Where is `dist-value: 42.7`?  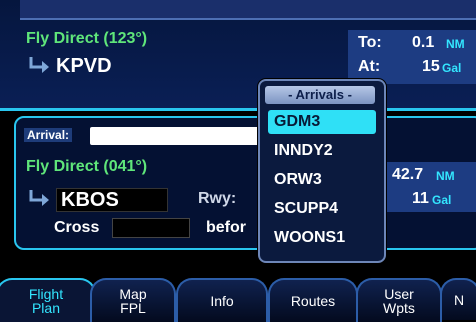 dist-value: 42.7 is located at coordinates (408, 174).